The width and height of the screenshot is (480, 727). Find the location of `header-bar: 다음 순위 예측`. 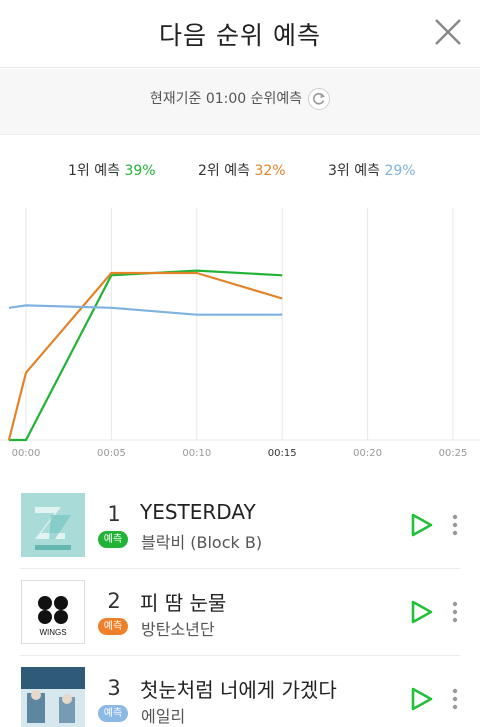

header-bar: 다음 순위 예측 is located at coordinates (240, 34).